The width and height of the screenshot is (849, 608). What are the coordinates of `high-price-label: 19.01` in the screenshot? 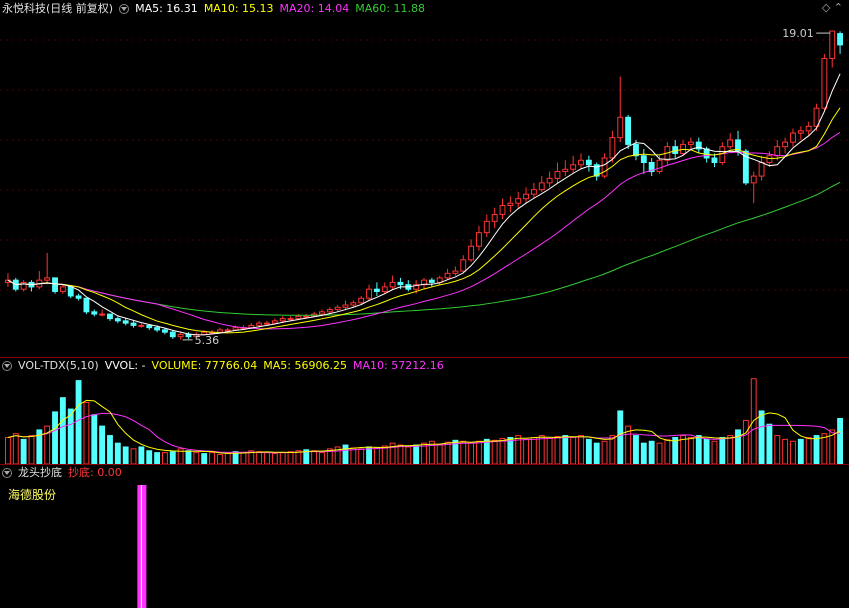 It's located at (798, 33).